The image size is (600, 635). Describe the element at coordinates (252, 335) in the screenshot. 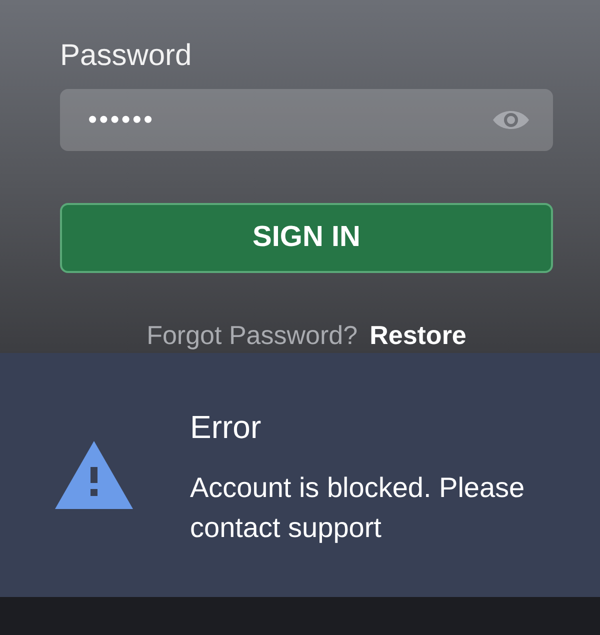

I see `forgot-password-text: Forgot Password?` at that location.